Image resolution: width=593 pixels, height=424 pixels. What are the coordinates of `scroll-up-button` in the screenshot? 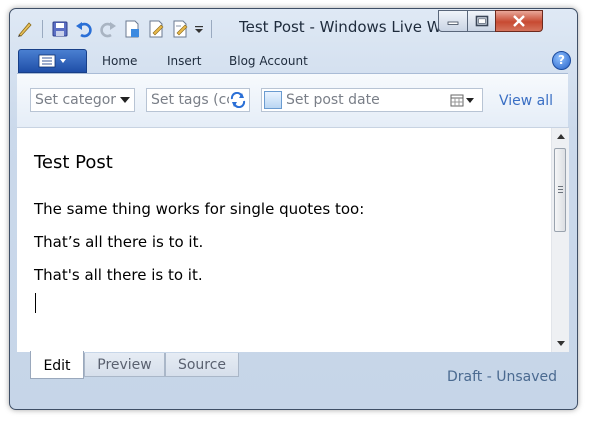 It's located at (560, 136).